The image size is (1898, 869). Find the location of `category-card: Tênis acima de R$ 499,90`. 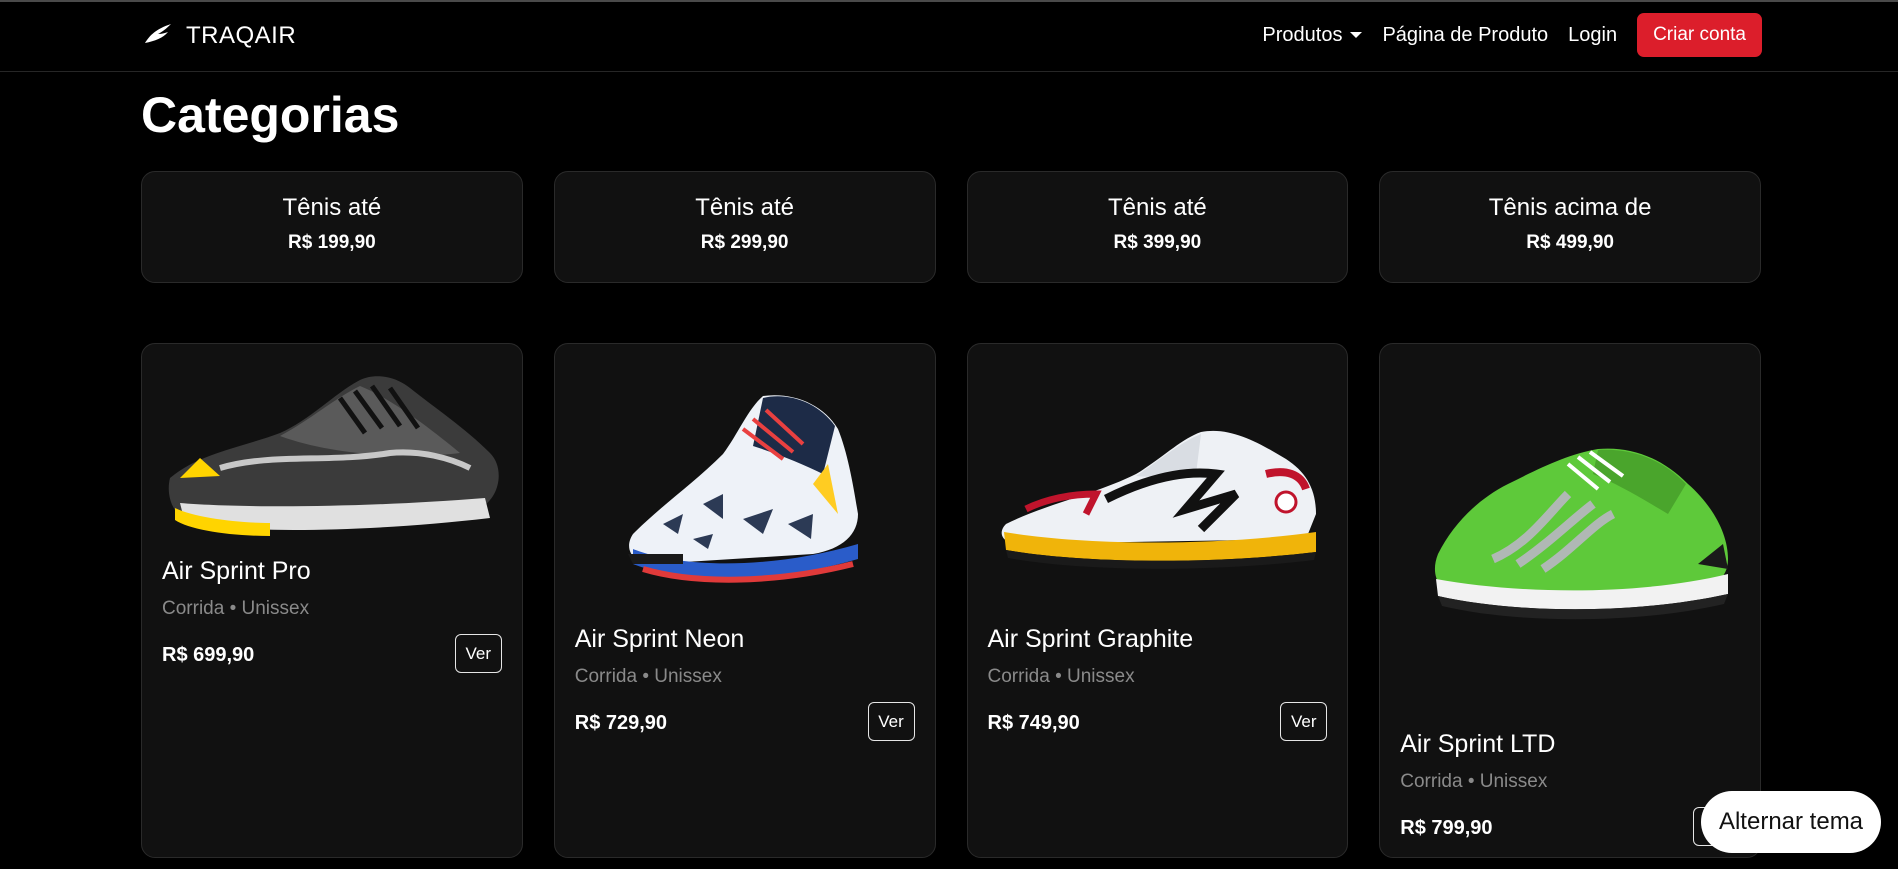

category-card: Tênis acima de R$ 499,90 is located at coordinates (1570, 227).